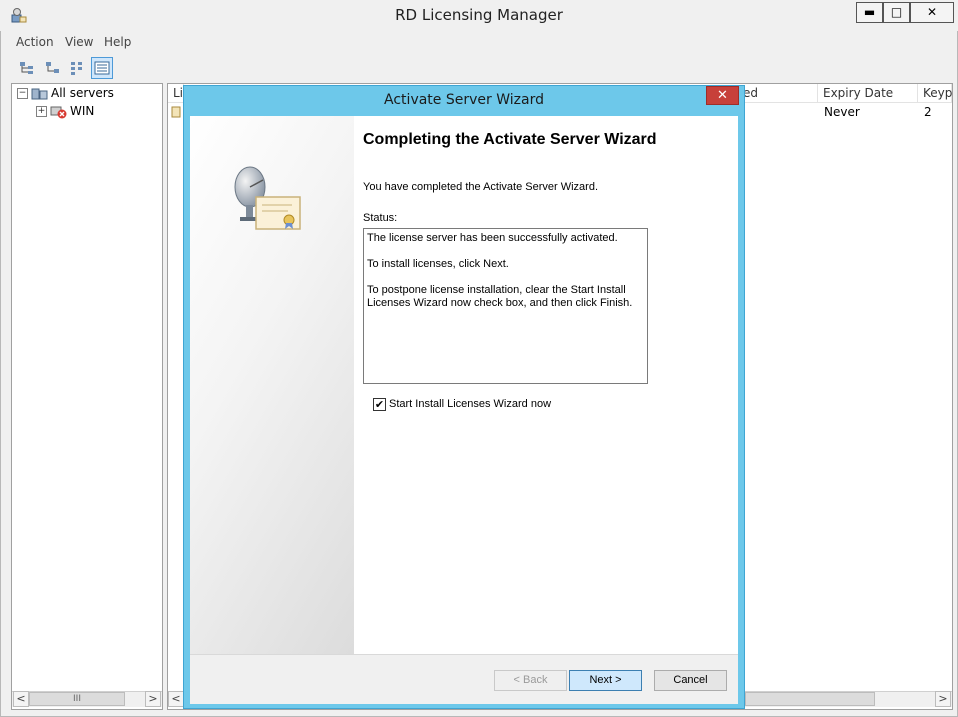 This screenshot has width=958, height=717. What do you see at coordinates (102, 68) in the screenshot?
I see `list-view-icon` at bounding box center [102, 68].